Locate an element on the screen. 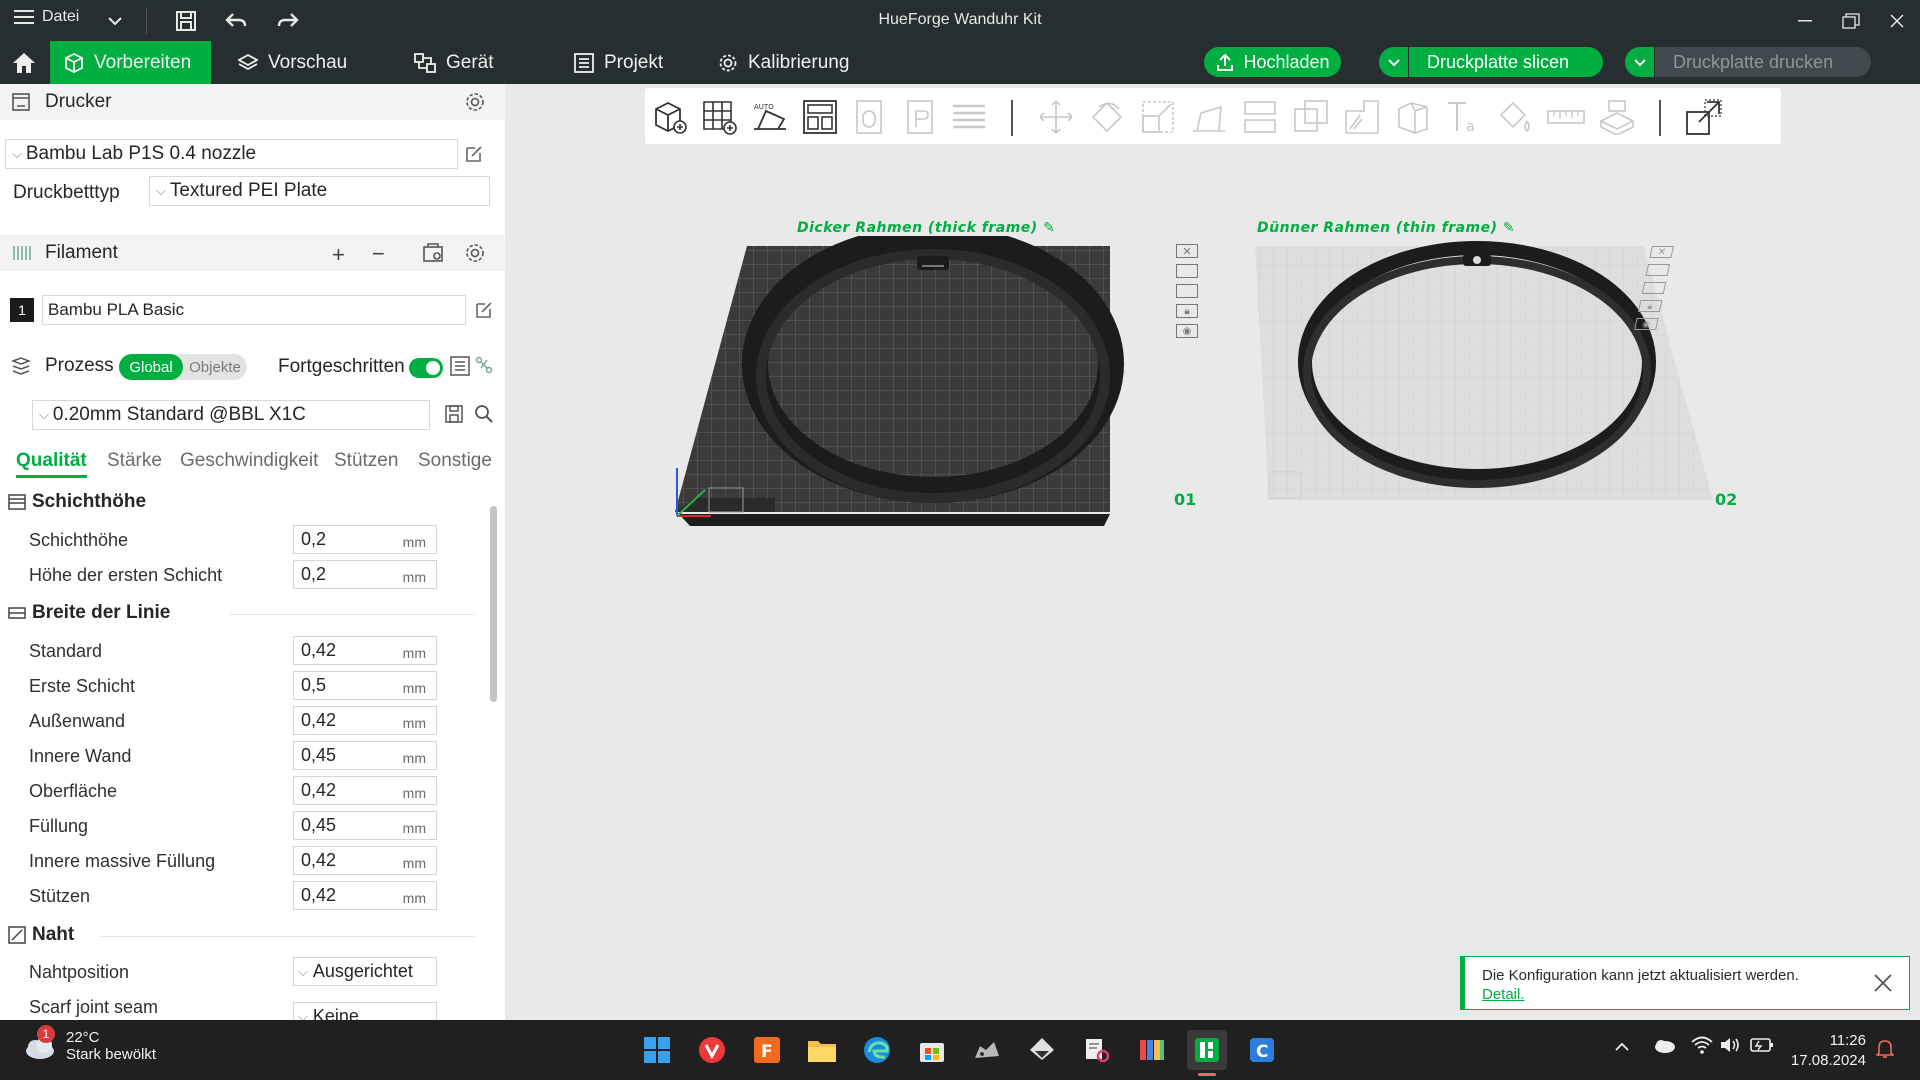  weather-widget: 1 22°C Stark bewölkt is located at coordinates (89, 1044).